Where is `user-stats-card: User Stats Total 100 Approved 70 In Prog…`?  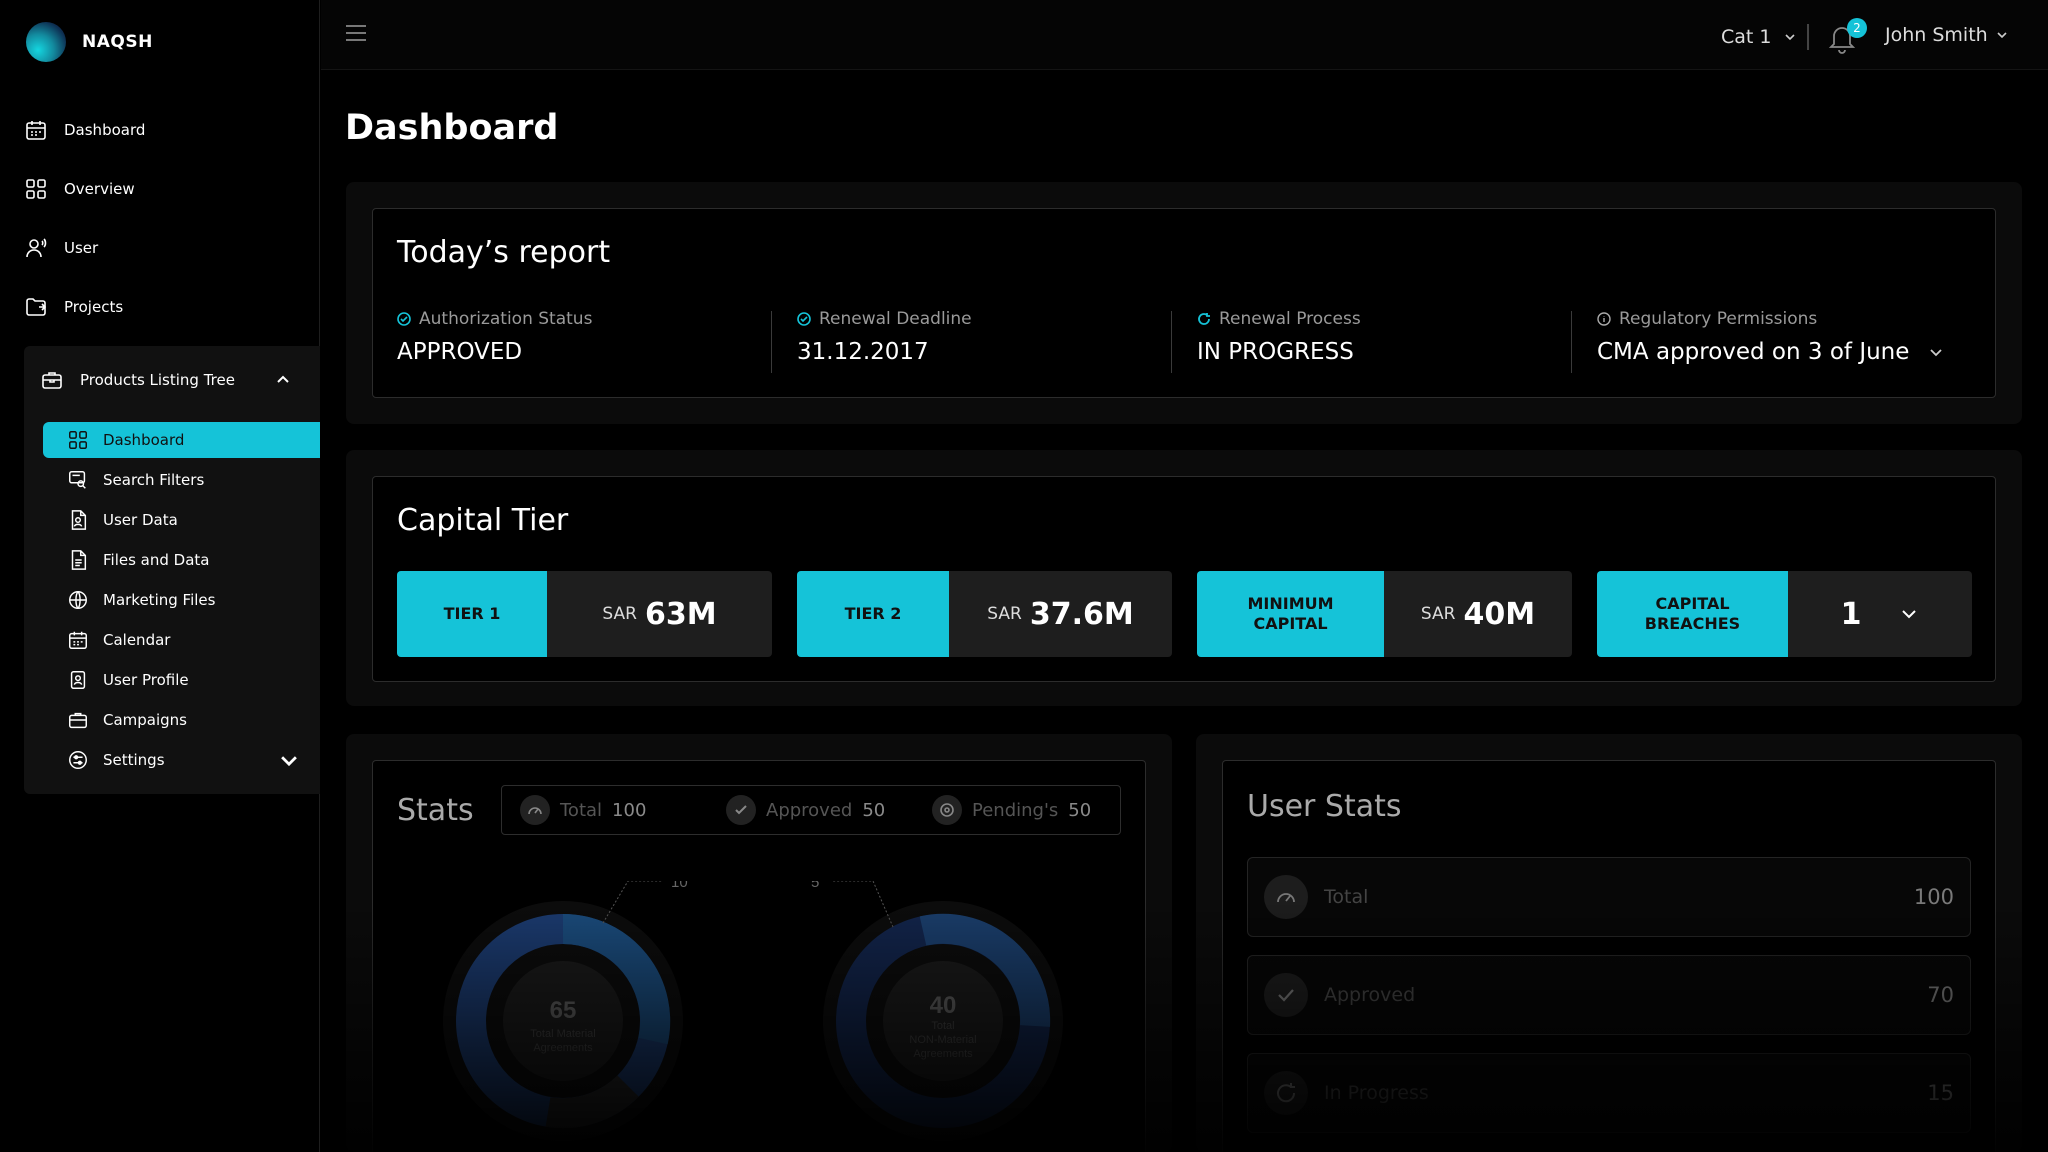
user-stats-card: User Stats Total 100 Approved 70 In Prog… is located at coordinates (1609, 956).